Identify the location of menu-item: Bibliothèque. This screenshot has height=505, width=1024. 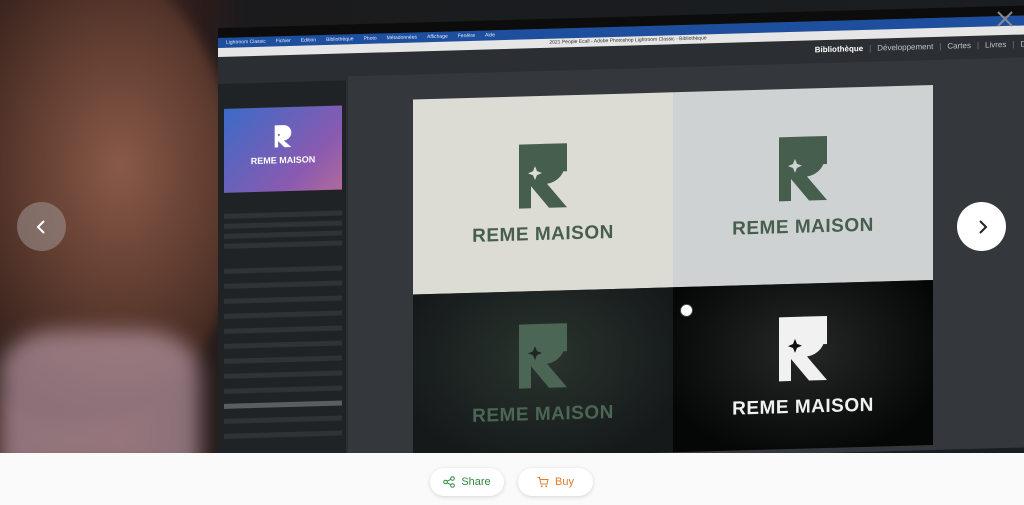
(340, 39).